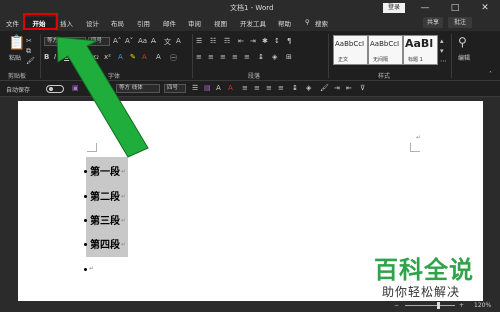 The height and width of the screenshot is (312, 500). I want to click on window-title: 文档1 - Word, so click(252, 8).